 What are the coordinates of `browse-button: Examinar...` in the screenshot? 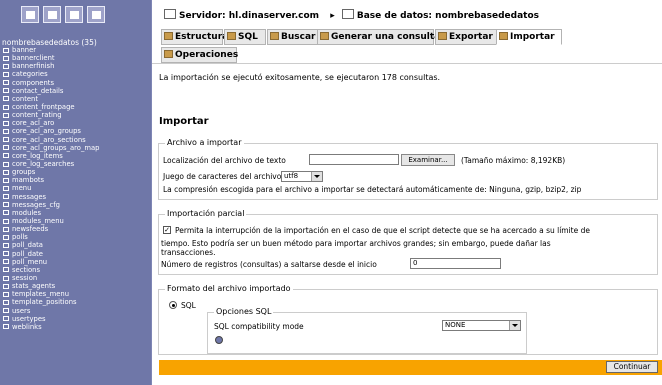 It's located at (428, 160).